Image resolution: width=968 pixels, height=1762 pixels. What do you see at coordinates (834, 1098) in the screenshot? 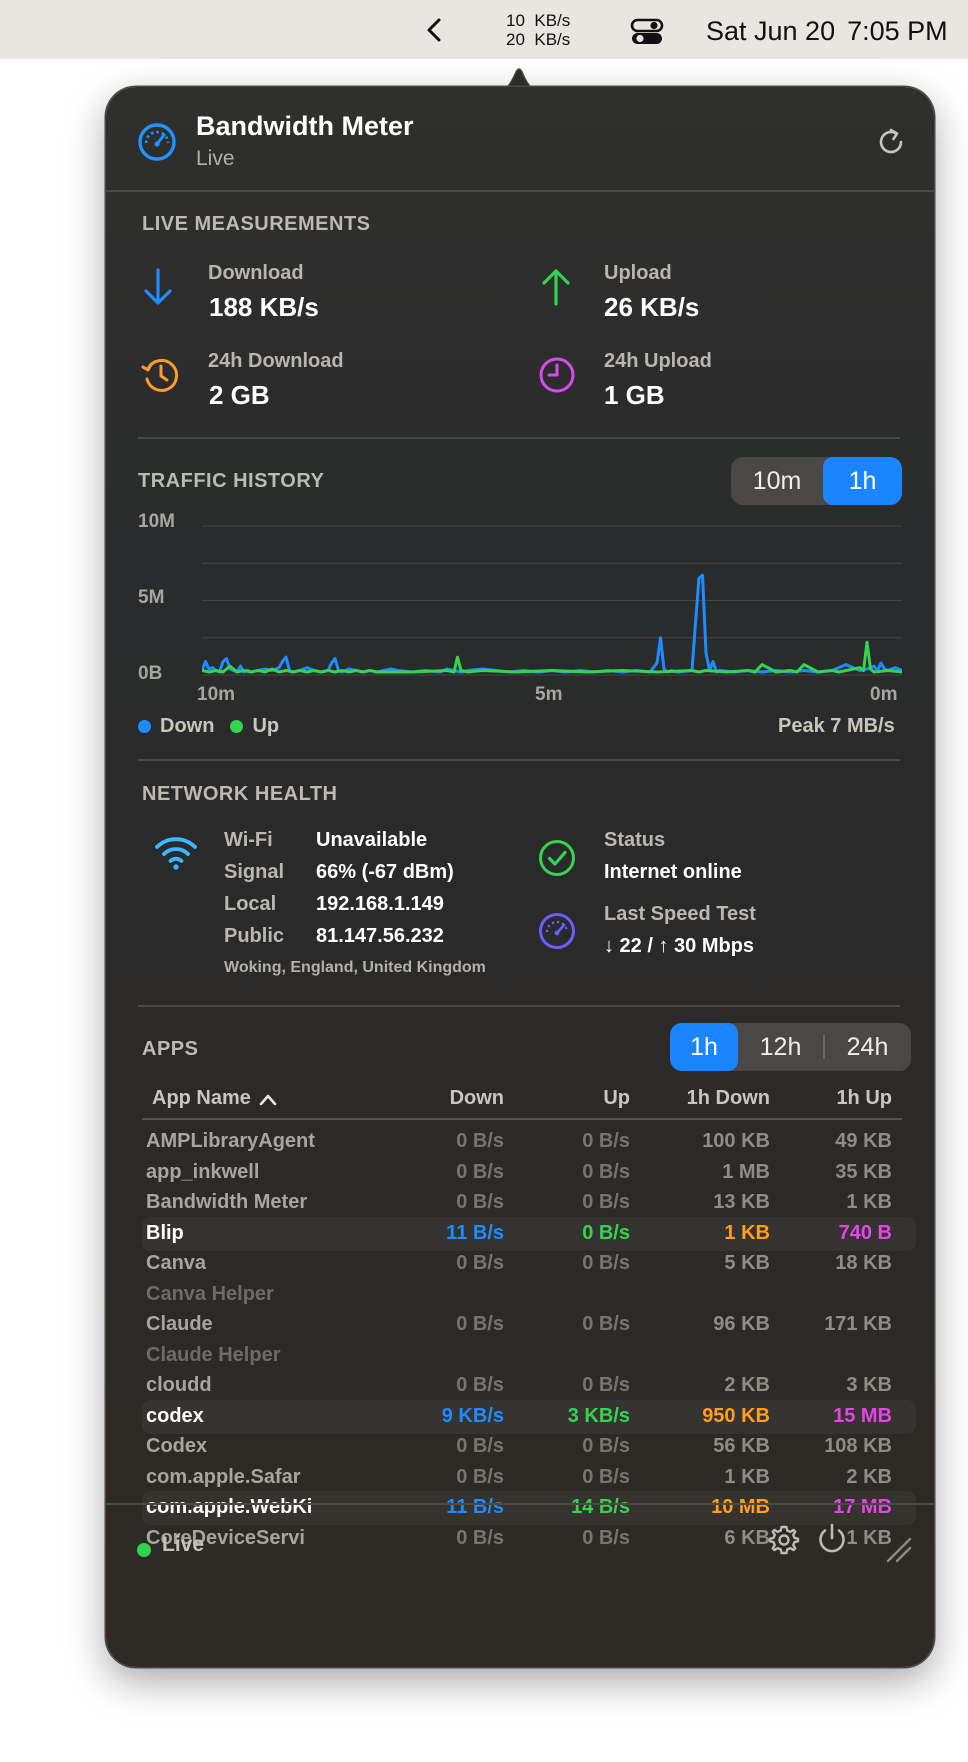
I see `column-header-period-up: 1h Up` at bounding box center [834, 1098].